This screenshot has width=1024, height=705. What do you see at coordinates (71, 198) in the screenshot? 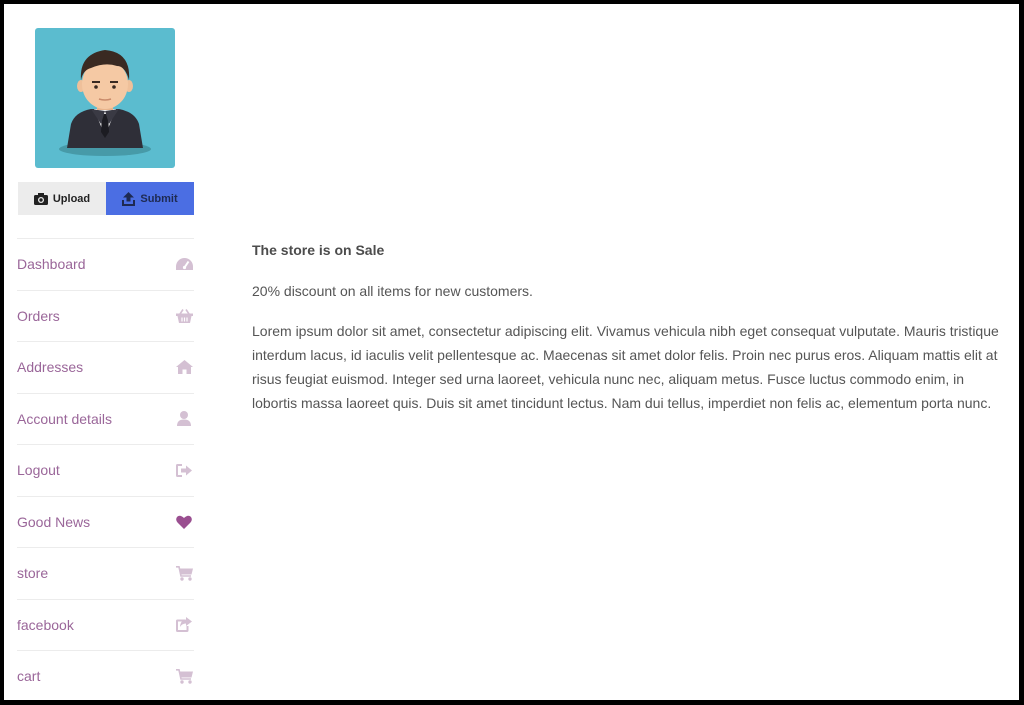
I see `upload-label: Upload` at bounding box center [71, 198].